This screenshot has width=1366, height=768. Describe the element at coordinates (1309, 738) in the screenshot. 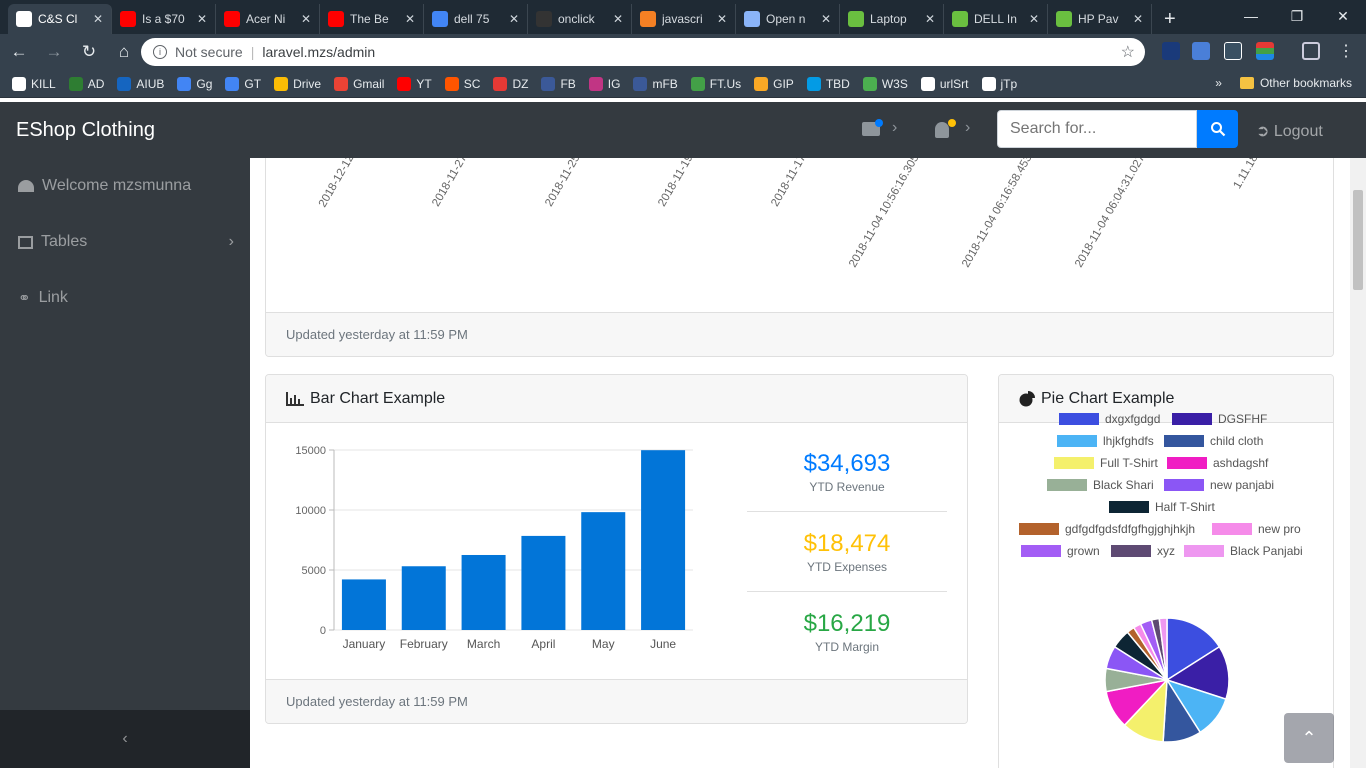

I see `scroll-to-top-button: ⌃` at that location.